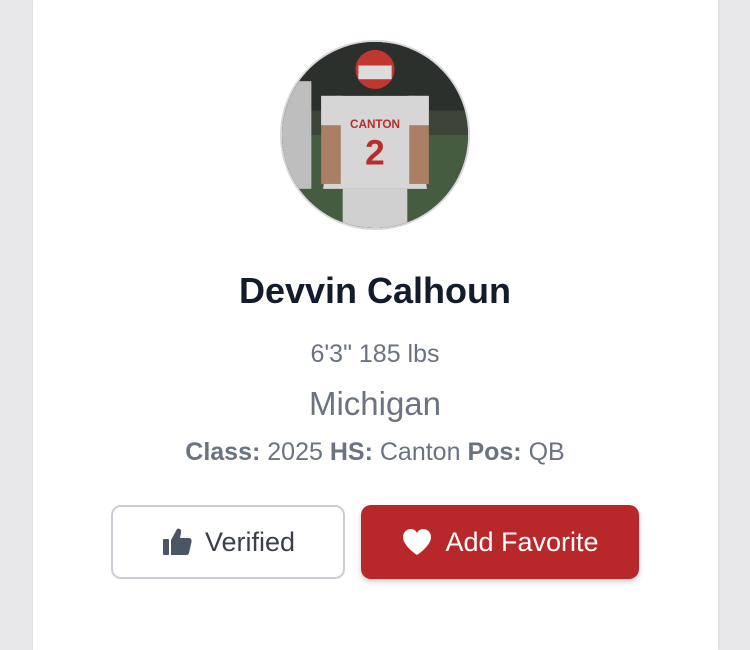 Image resolution: width=750 pixels, height=650 pixels. Describe the element at coordinates (351, 452) in the screenshot. I see `hs-label: HS:` at that location.